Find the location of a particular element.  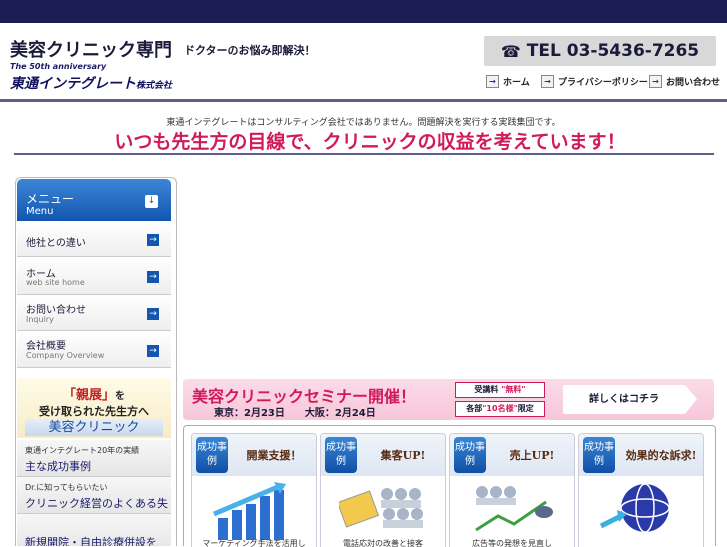

banner-particle: を is located at coordinates (120, 396).